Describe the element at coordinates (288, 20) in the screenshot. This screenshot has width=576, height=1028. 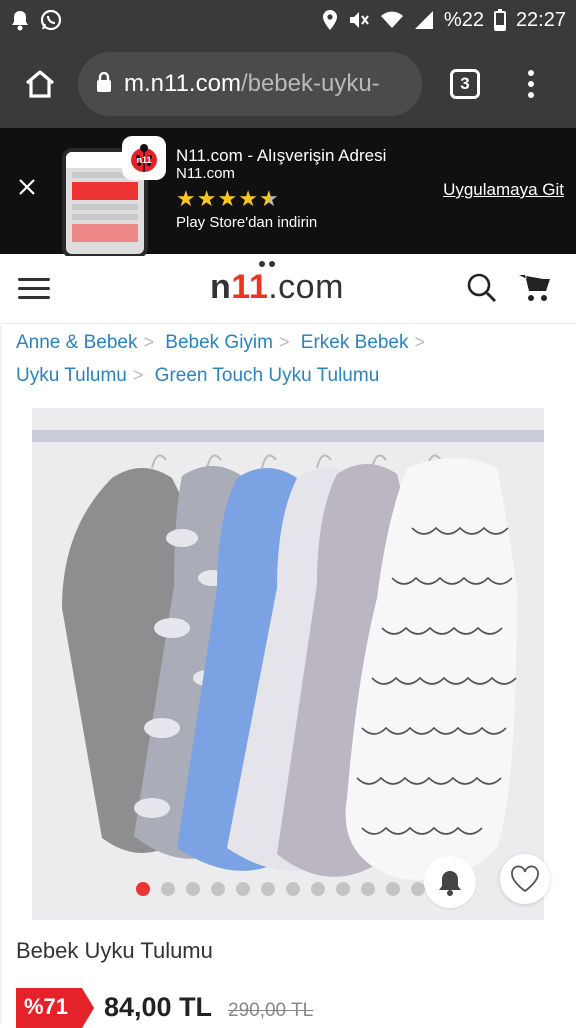
I see `status-bar: %22 22:27` at that location.